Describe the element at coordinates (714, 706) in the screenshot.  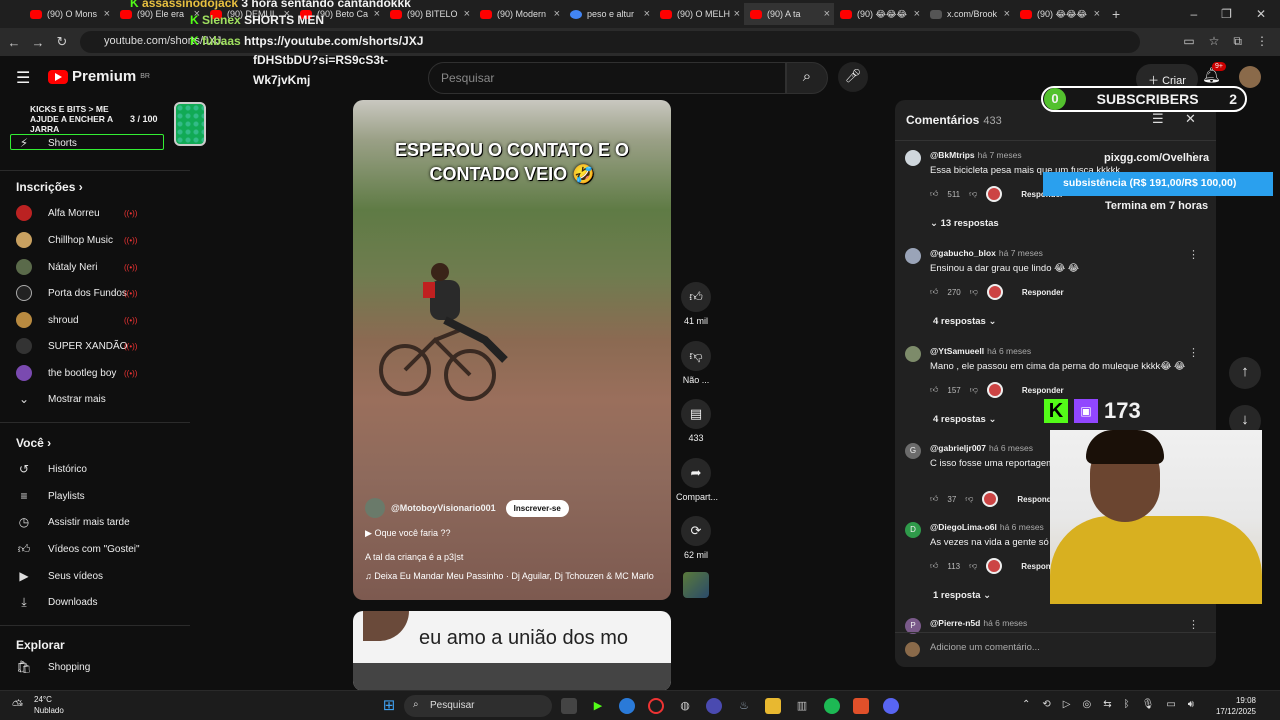
I see `app-icon` at that location.